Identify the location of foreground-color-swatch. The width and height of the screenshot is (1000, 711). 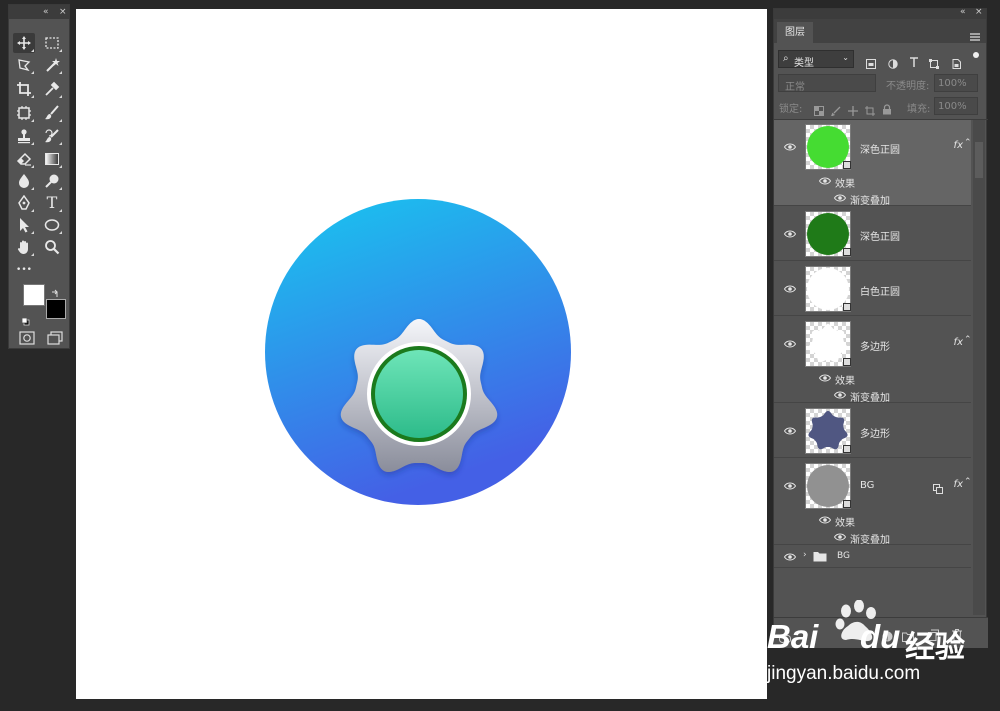
(34, 295).